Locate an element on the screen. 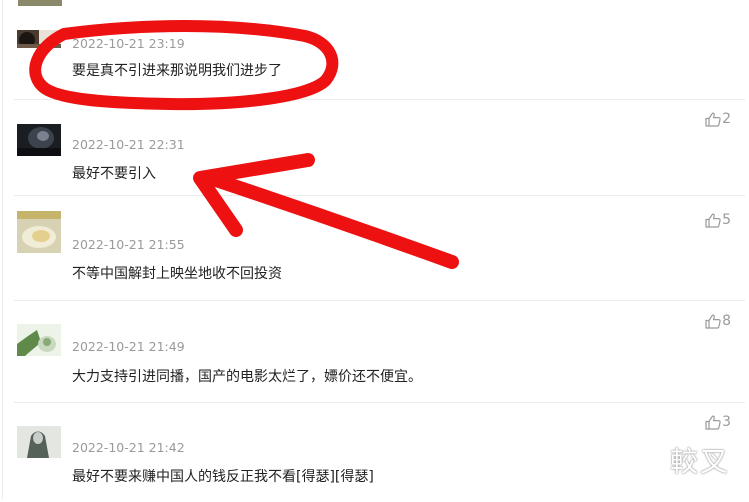  comment-text: 不等中国解封上映坐地收不回投资 is located at coordinates (177, 274).